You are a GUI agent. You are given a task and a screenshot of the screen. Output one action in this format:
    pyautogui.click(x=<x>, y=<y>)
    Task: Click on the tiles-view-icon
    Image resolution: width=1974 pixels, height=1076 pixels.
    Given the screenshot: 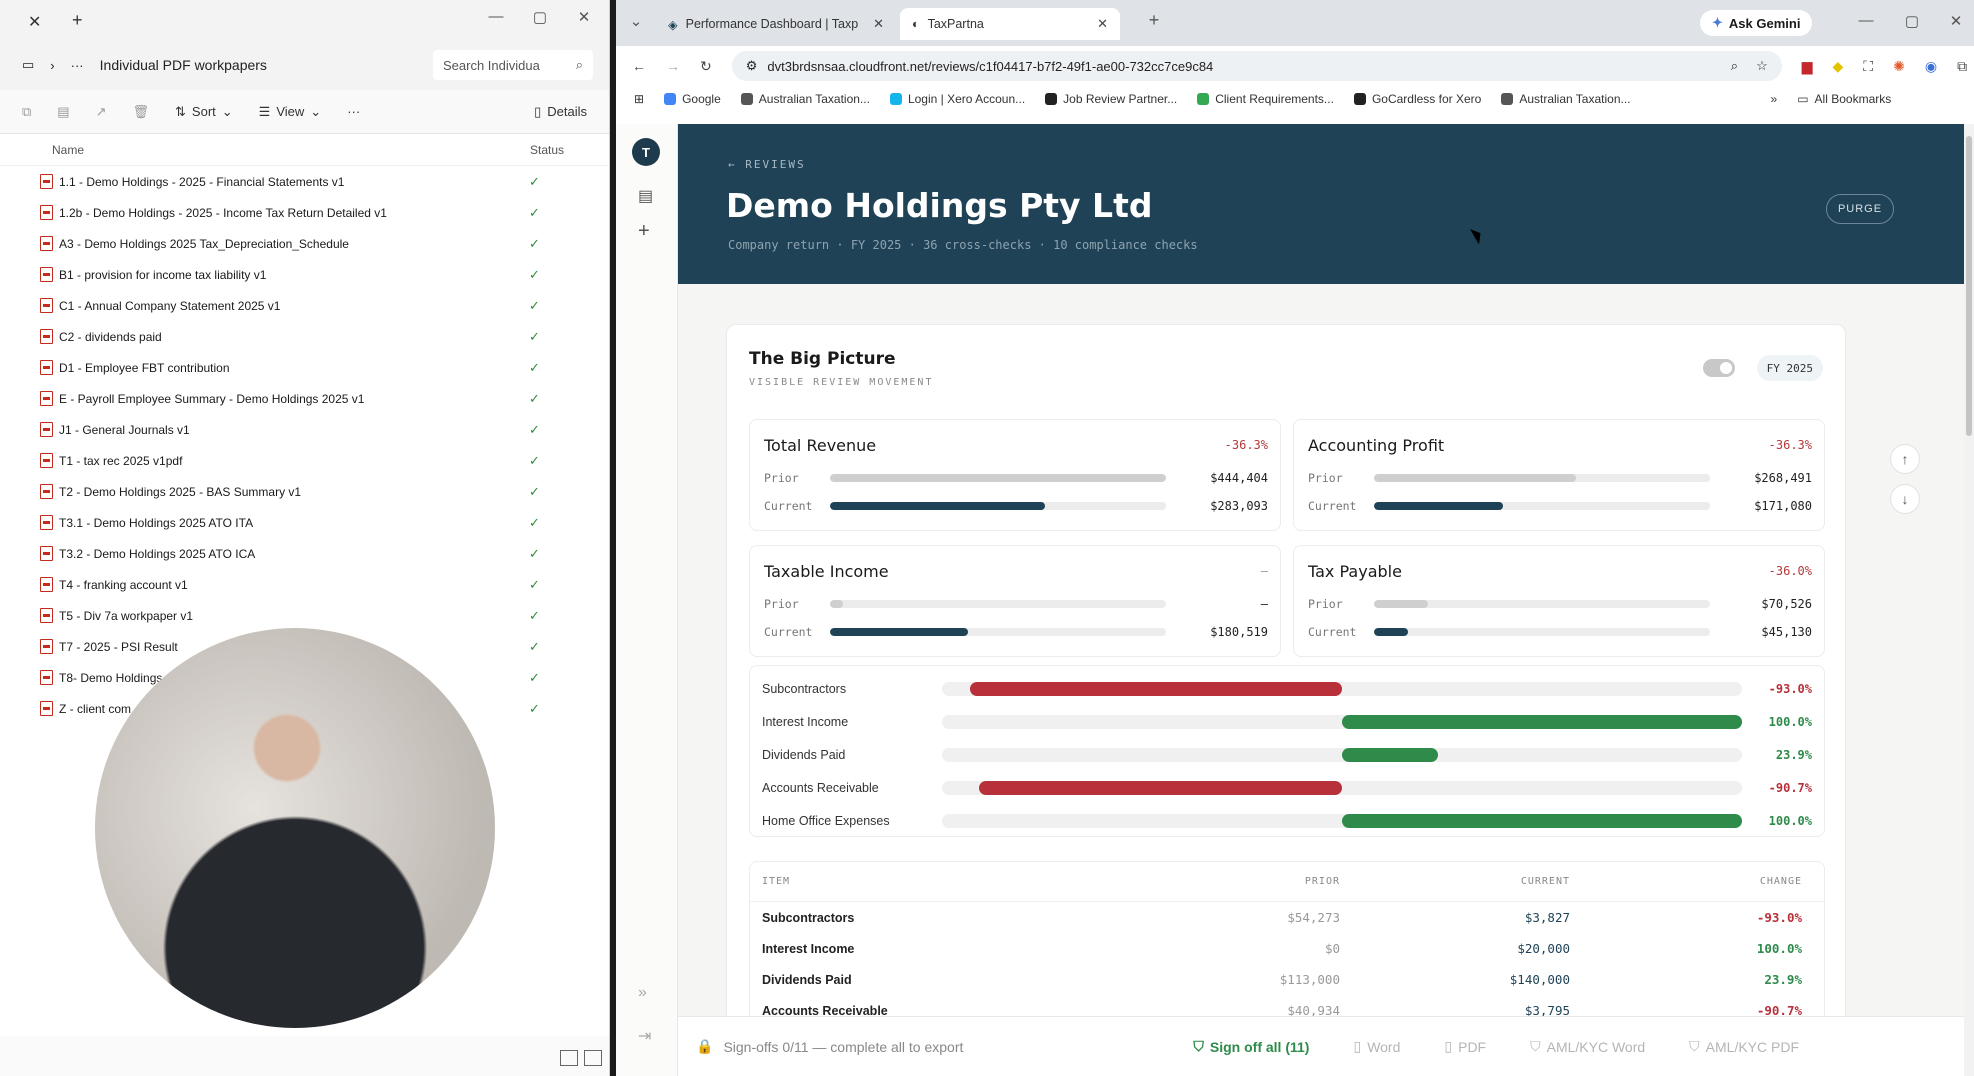 What is the action you would take?
    pyautogui.click(x=593, y=1058)
    